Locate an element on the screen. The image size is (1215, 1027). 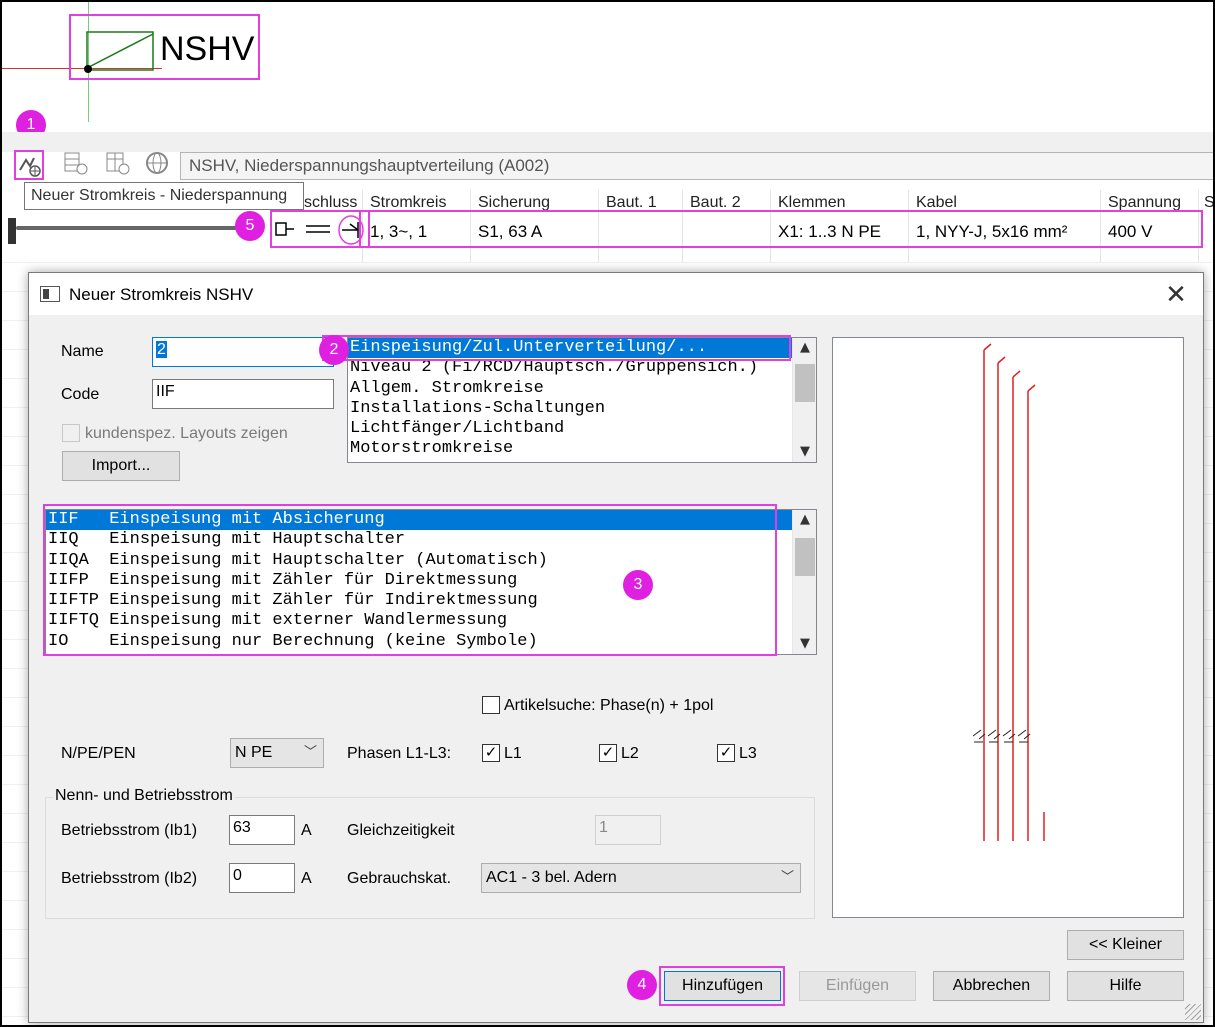
cell-klemmen: X1: 1..3 N PE is located at coordinates (829, 232).